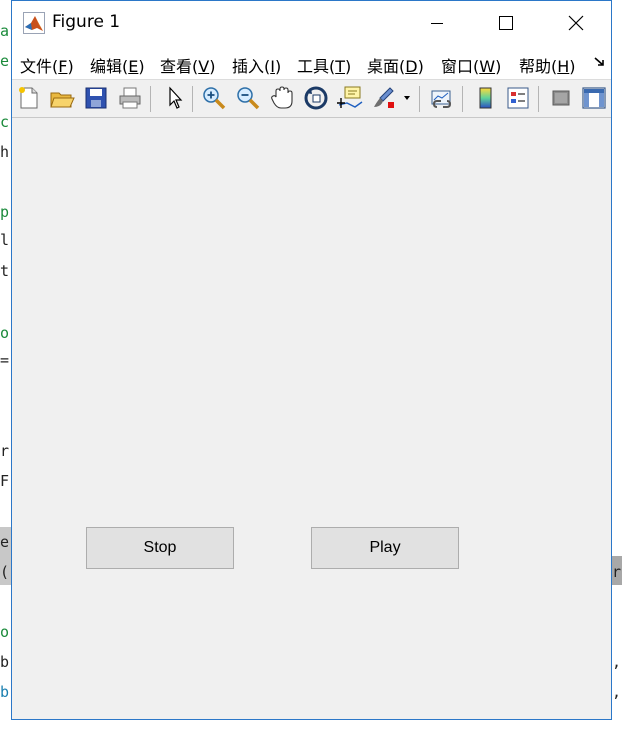 The image size is (622, 730). What do you see at coordinates (350, 98) in the screenshot?
I see `data-cursor-icon` at bounding box center [350, 98].